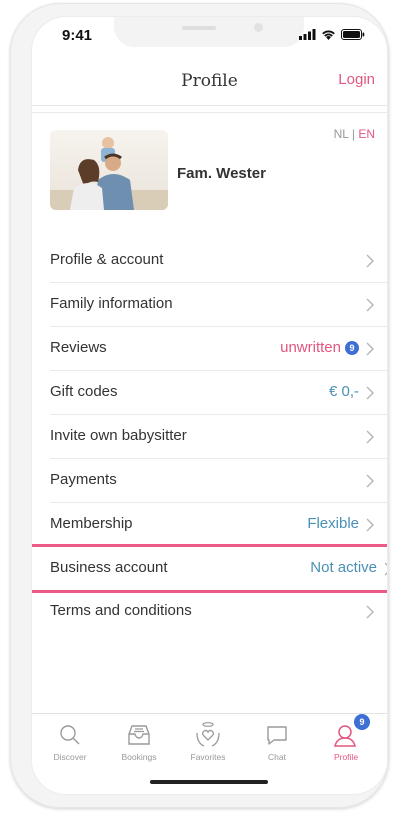 The image size is (397, 817). What do you see at coordinates (208, 734) in the screenshot?
I see `heart-hands-icon` at bounding box center [208, 734].